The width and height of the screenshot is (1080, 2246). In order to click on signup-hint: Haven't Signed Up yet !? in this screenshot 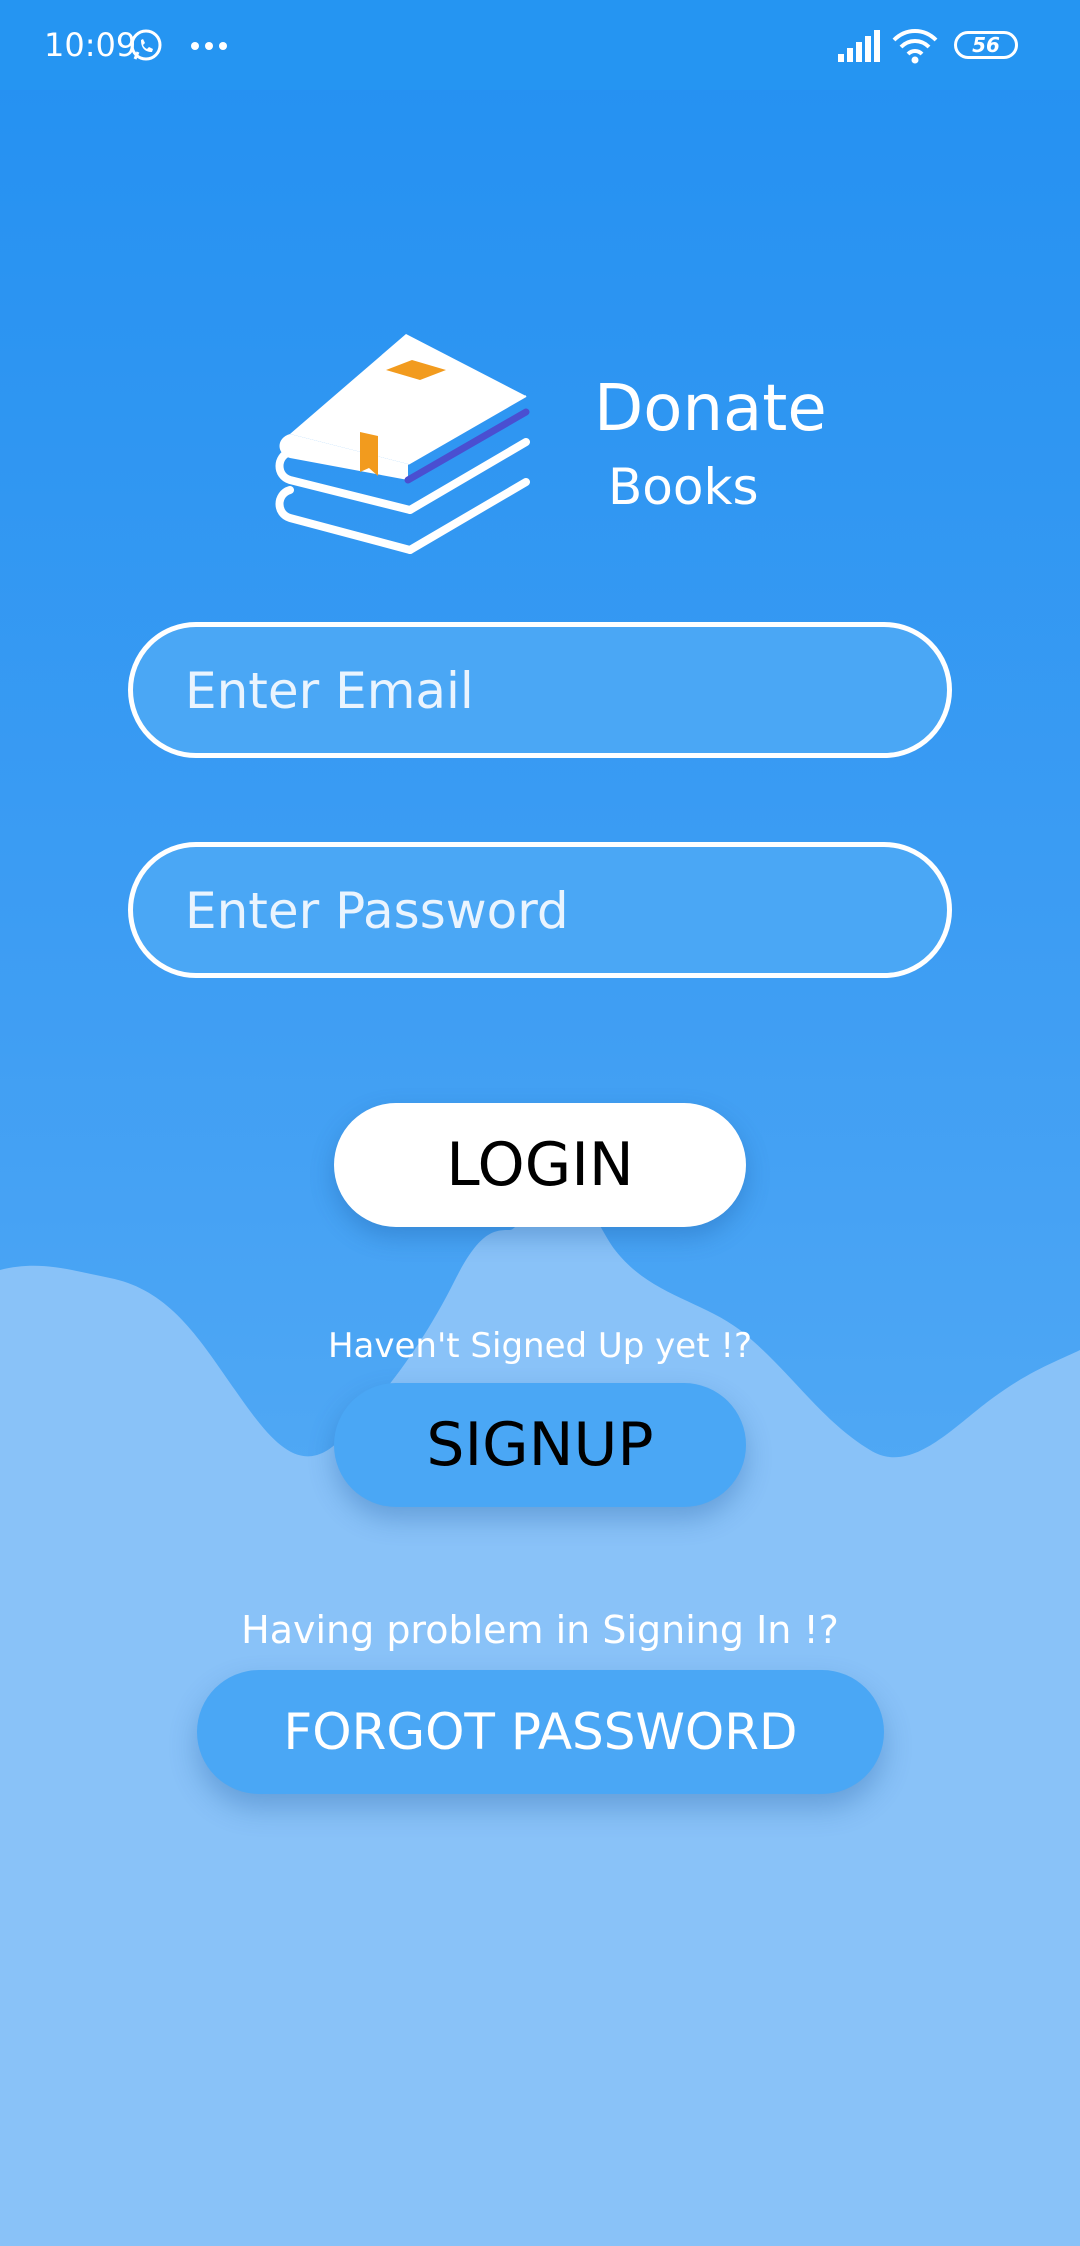, I will do `click(540, 1346)`.